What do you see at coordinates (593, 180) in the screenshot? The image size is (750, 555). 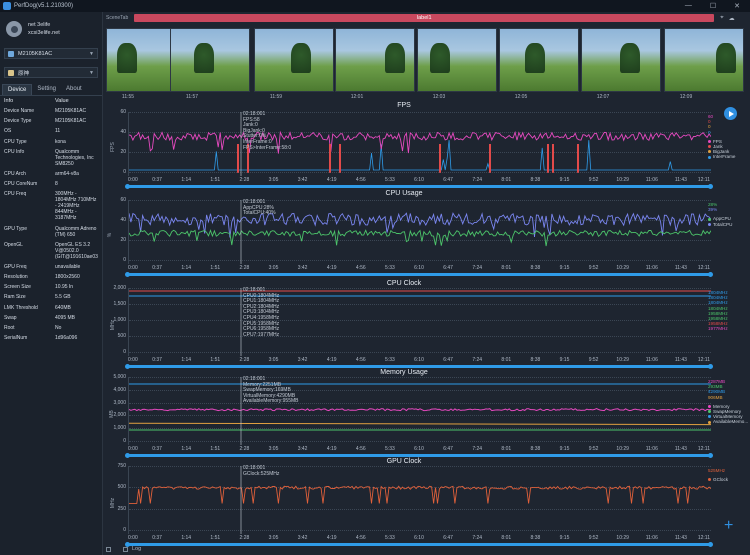 I see `x-tick-label: 9:52` at bounding box center [593, 180].